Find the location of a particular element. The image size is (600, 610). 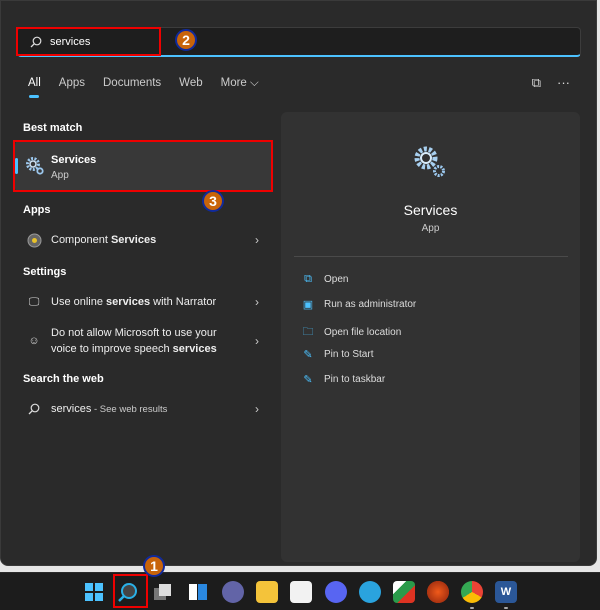

preview-subtitle: App is located at coordinates (430, 228).